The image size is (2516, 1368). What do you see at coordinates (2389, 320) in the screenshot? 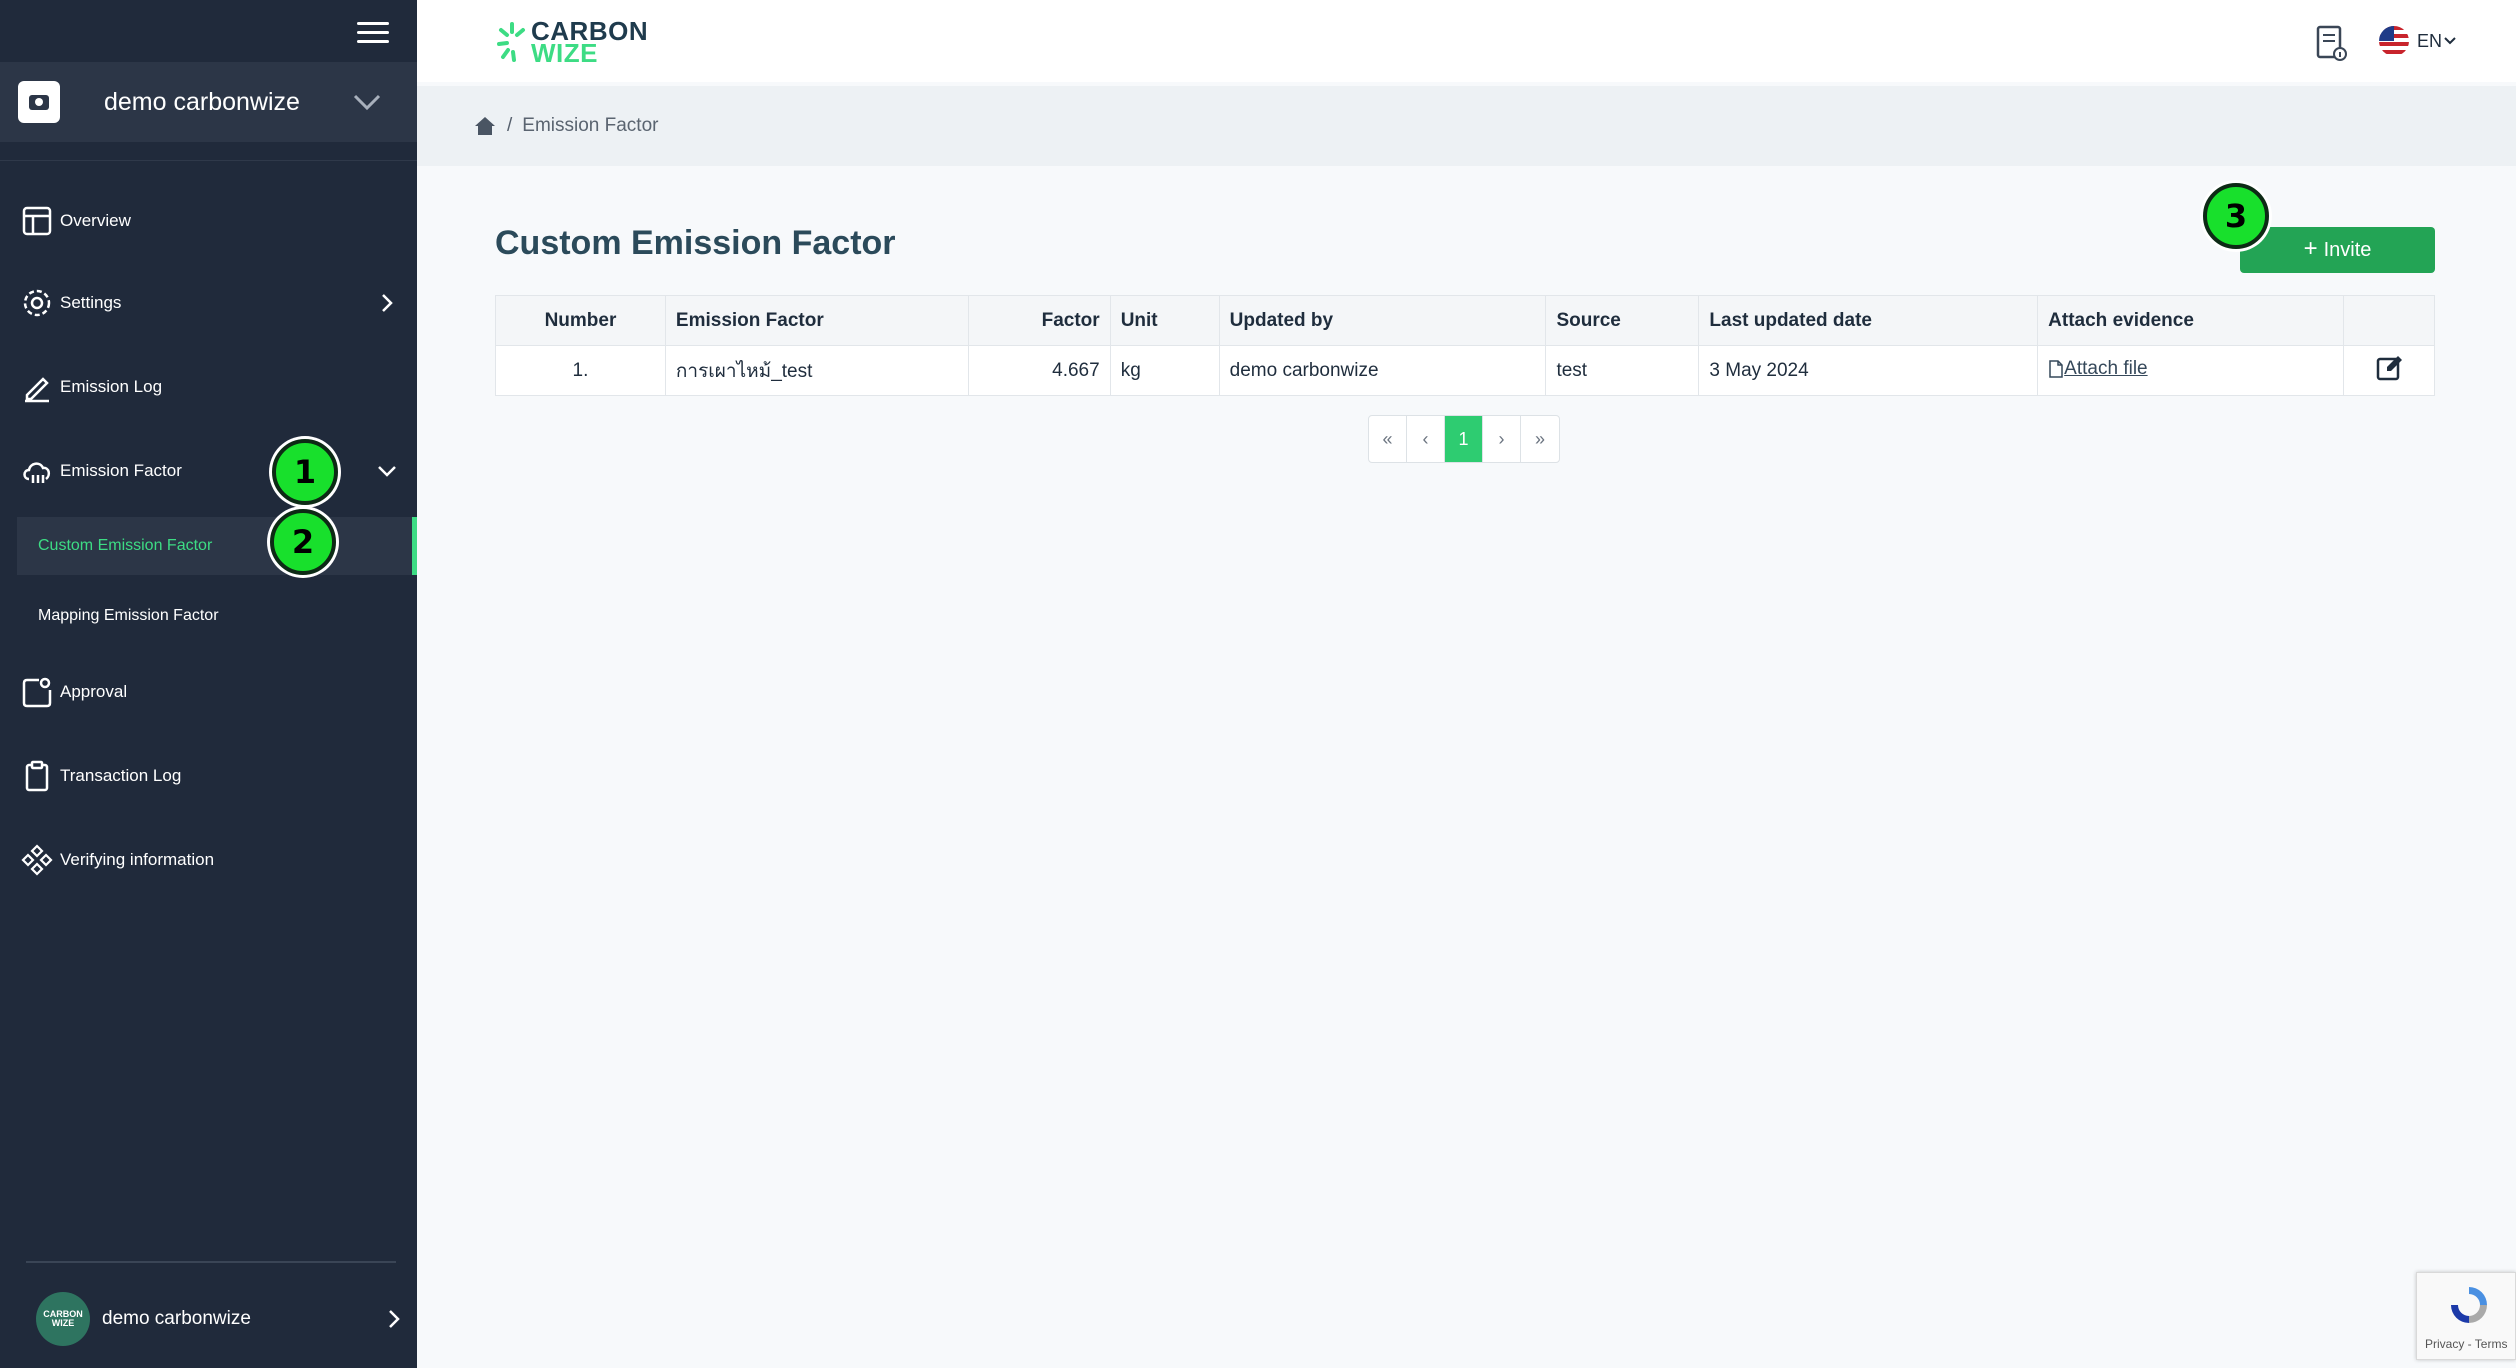
I see `column-header-actions` at bounding box center [2389, 320].